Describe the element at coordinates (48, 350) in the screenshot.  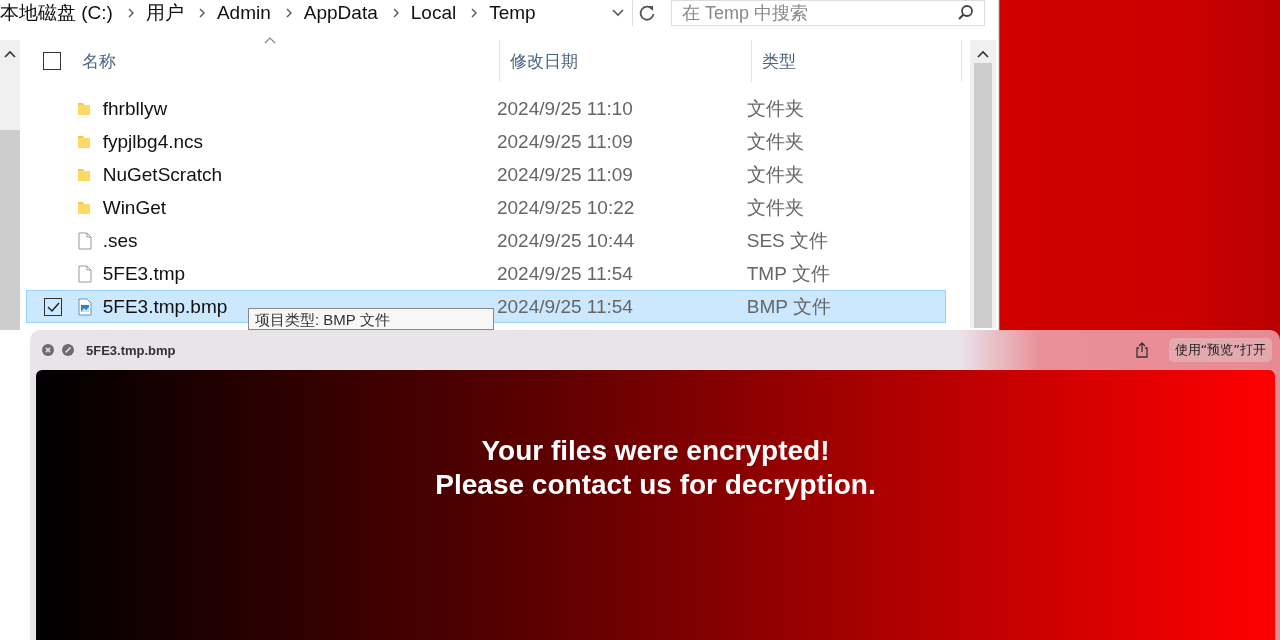
I see `close-icon` at that location.